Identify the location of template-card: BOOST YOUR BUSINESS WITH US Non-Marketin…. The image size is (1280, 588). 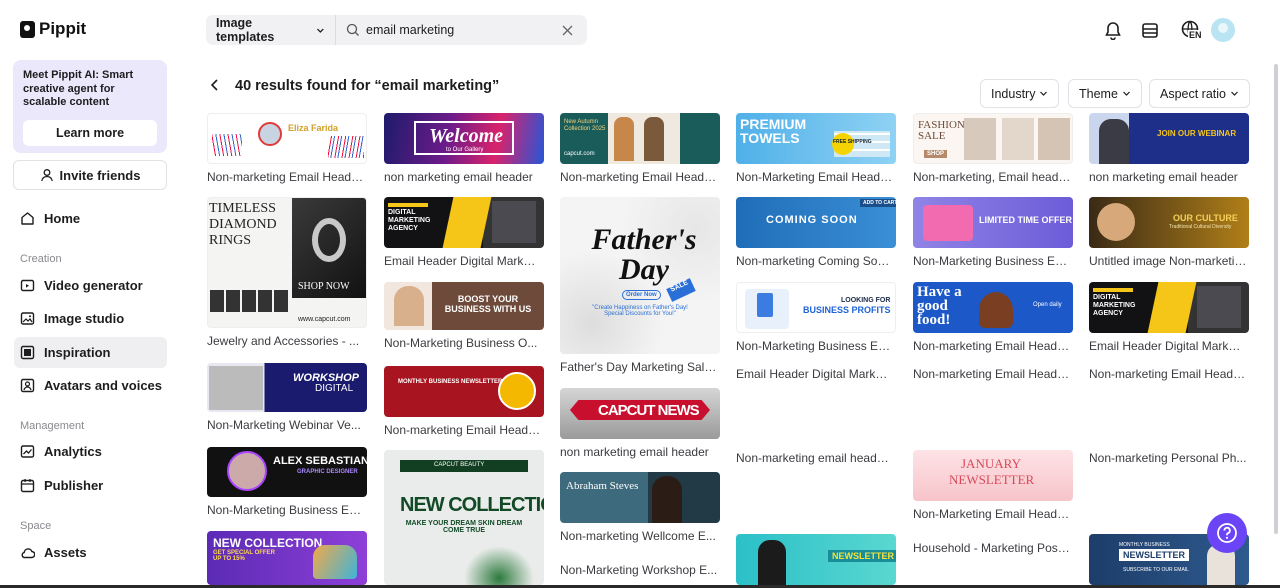
(464, 316).